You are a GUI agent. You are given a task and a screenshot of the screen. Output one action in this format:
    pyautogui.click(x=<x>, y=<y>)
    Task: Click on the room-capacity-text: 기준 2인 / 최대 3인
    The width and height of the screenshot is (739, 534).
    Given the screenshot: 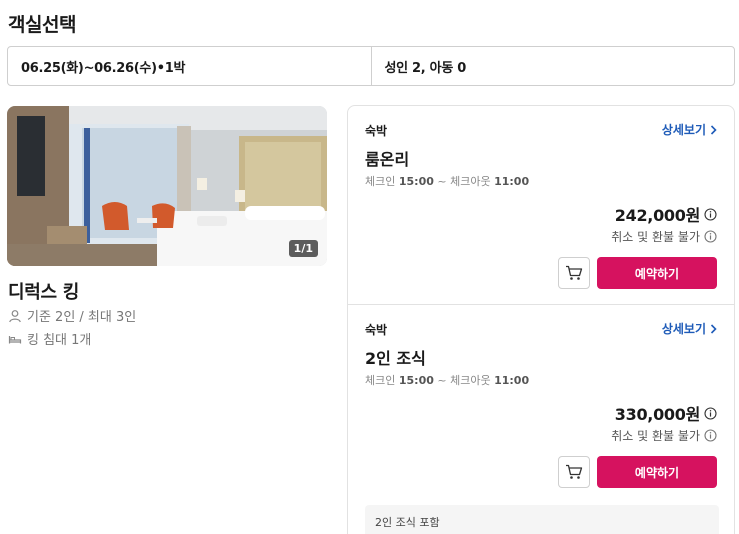 What is the action you would take?
    pyautogui.click(x=82, y=317)
    